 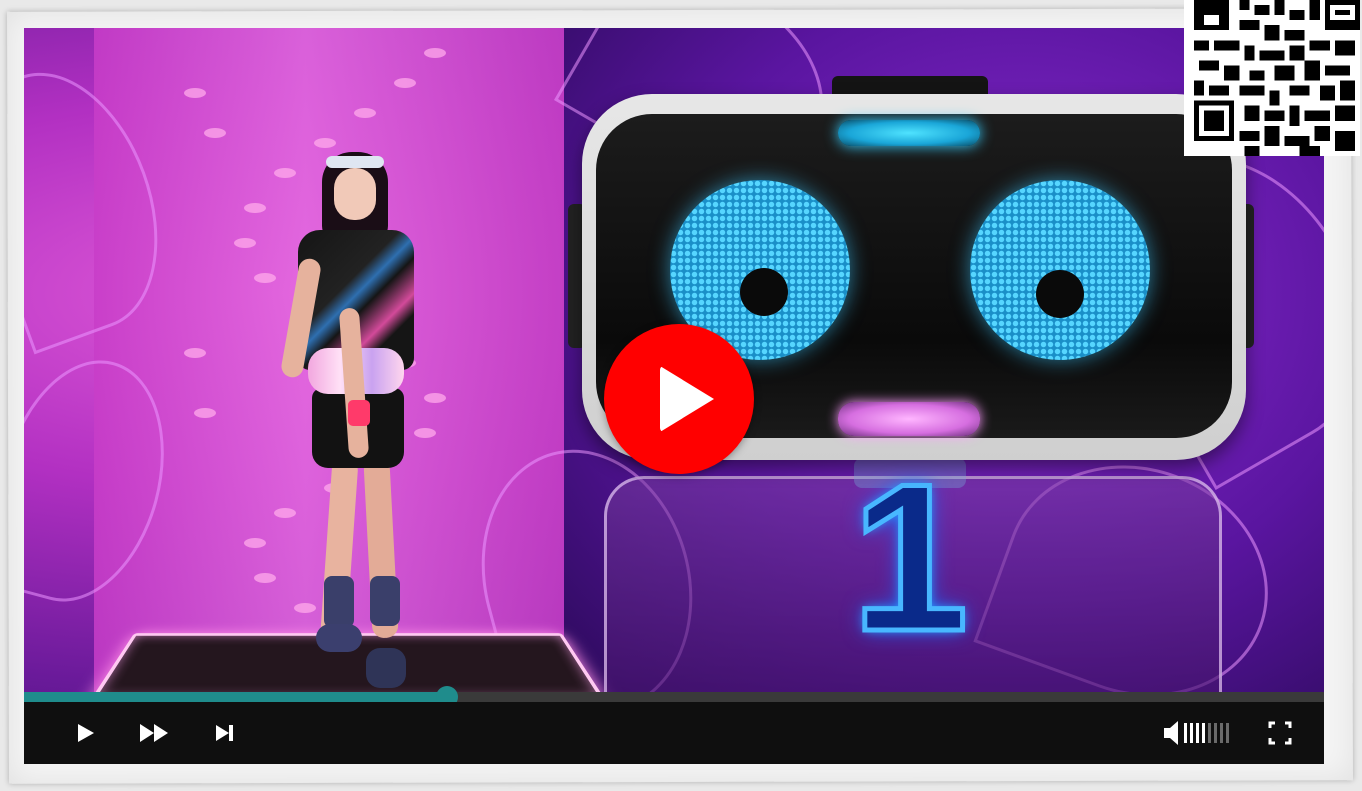 What do you see at coordinates (910, 557) in the screenshot?
I see `countdown-number: 1` at bounding box center [910, 557].